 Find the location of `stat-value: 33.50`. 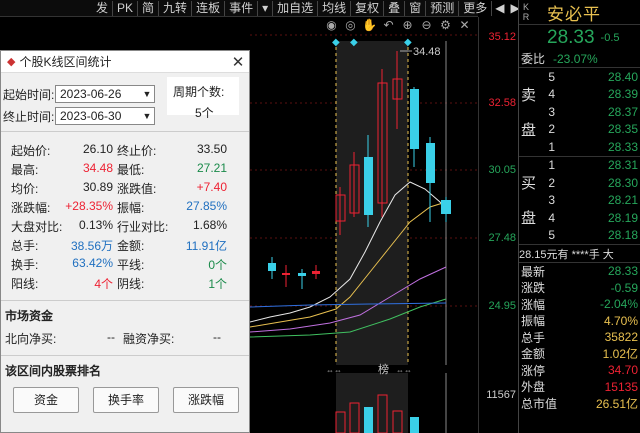

stat-value: 33.50 is located at coordinates (211, 149).